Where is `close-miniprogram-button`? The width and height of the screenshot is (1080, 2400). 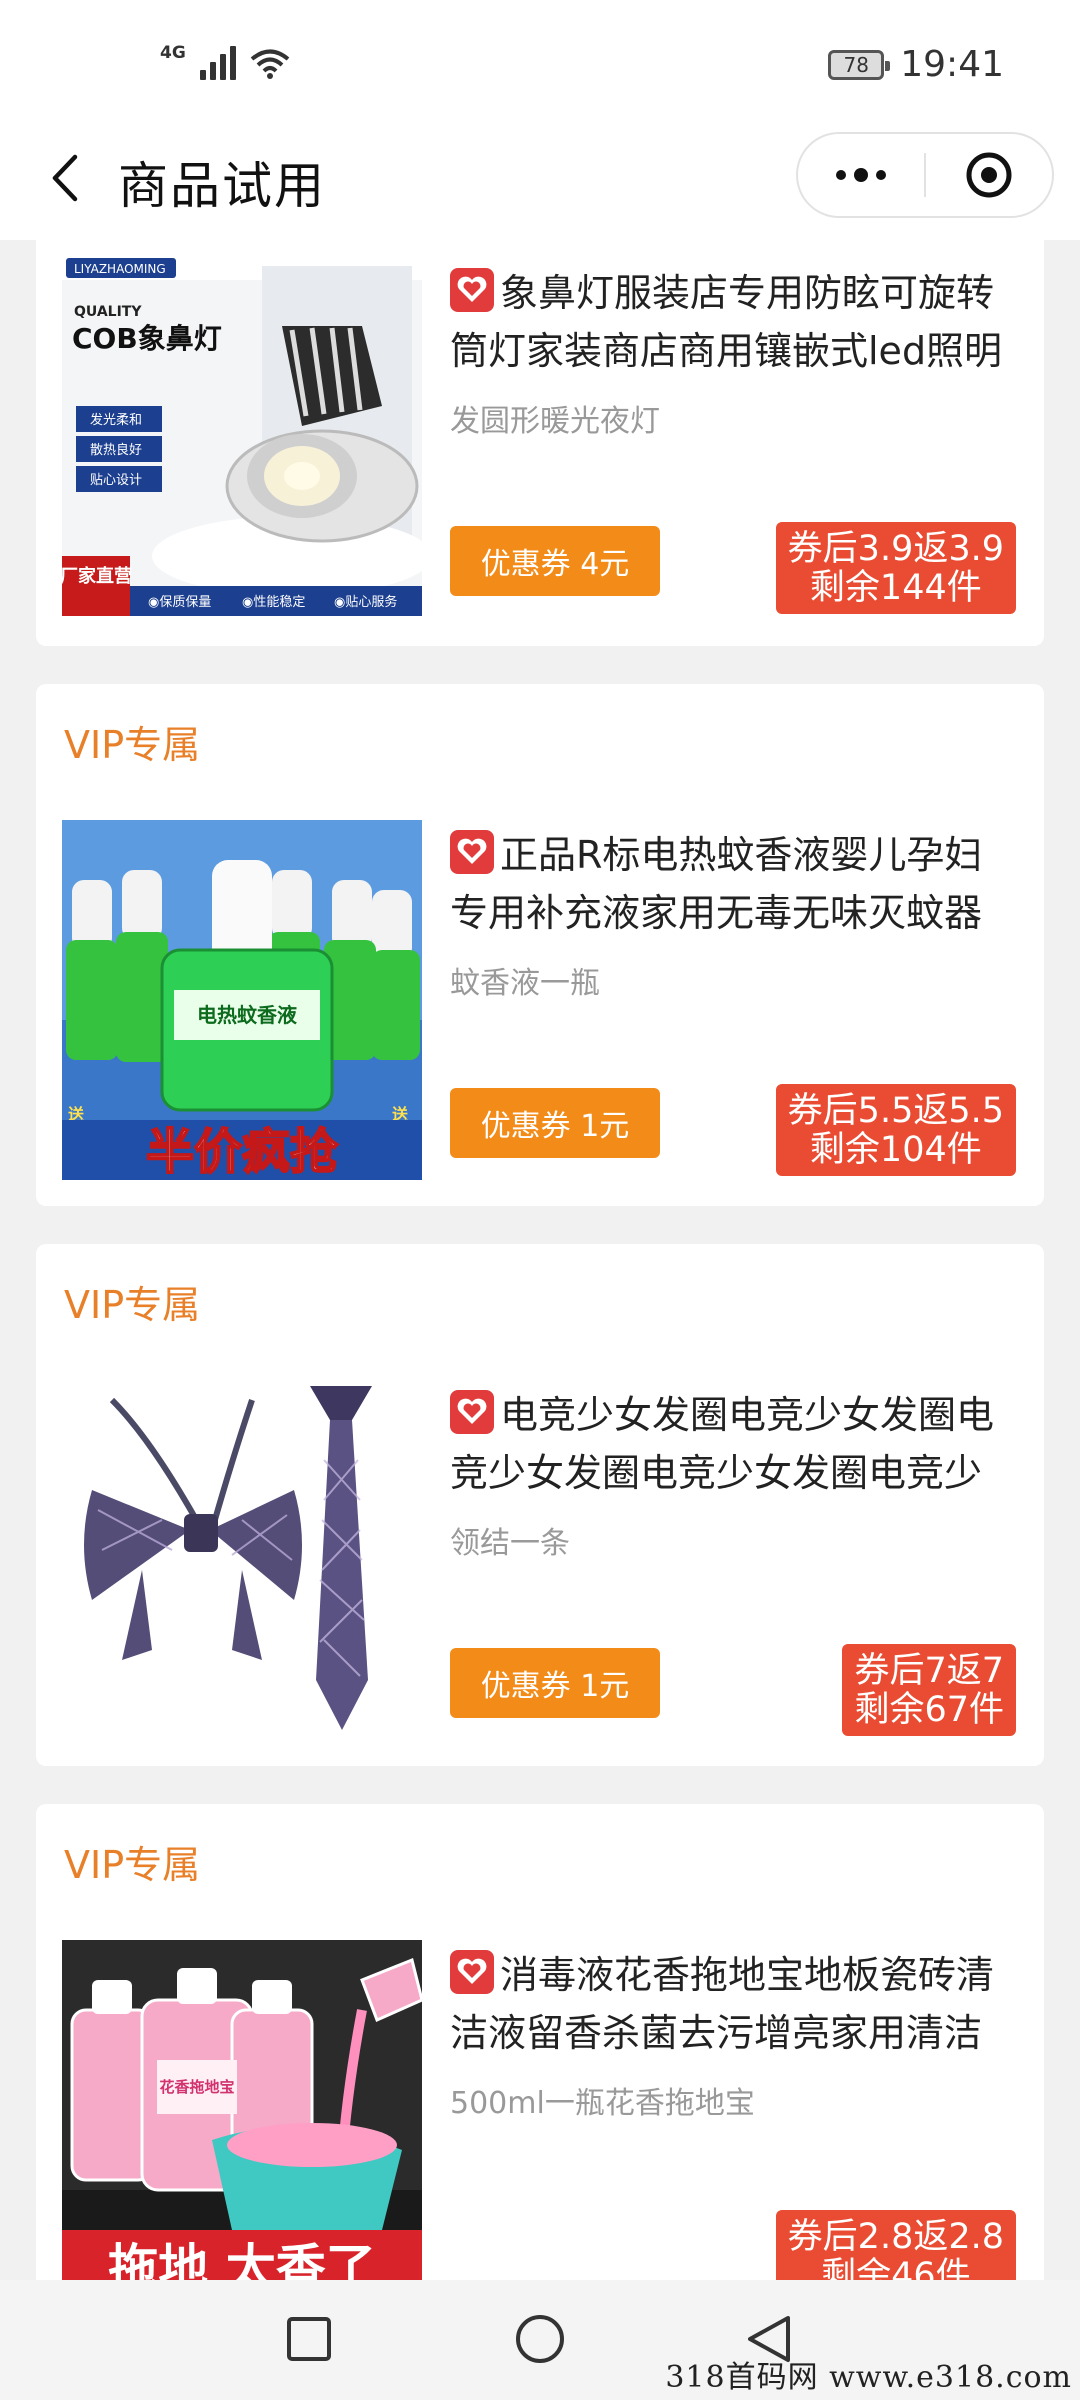
close-miniprogram-button is located at coordinates (989, 175).